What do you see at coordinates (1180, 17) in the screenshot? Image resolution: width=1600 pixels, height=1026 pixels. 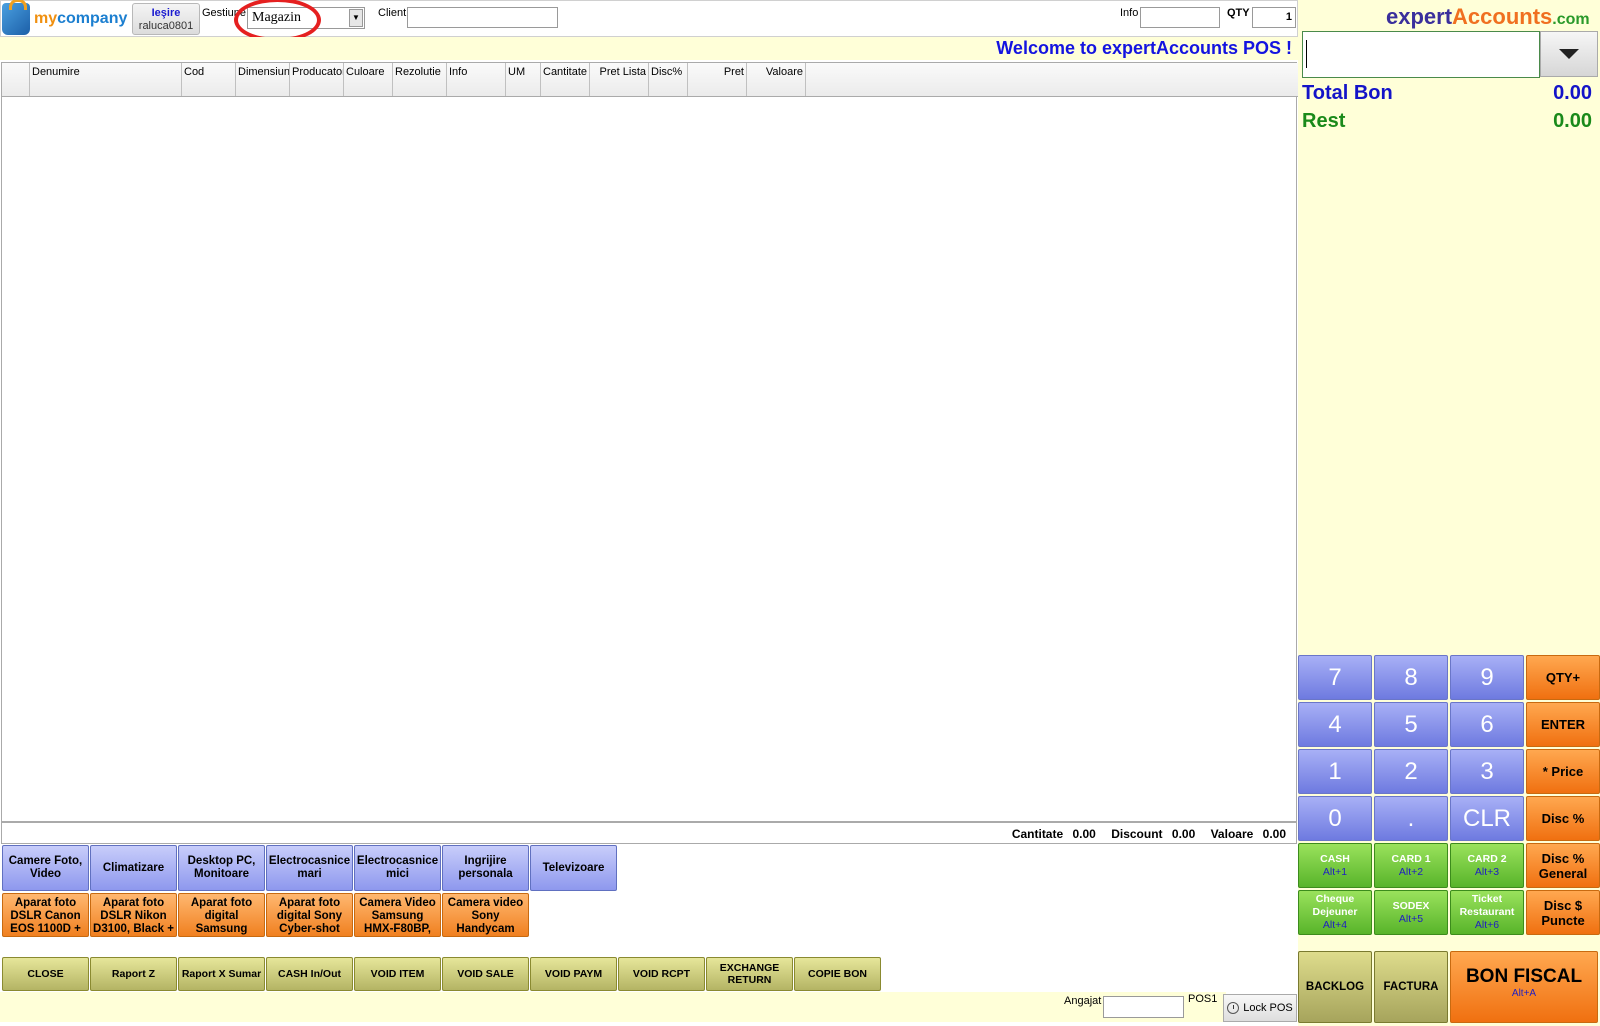 I see `info-input` at bounding box center [1180, 17].